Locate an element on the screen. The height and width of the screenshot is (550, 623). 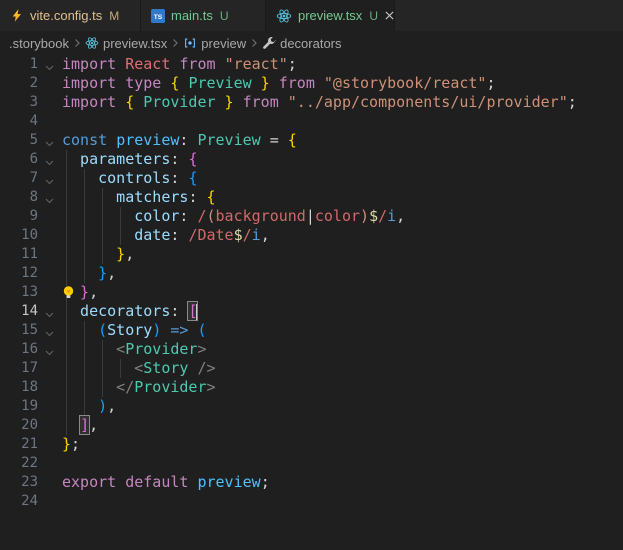
code-line-4: 4 is located at coordinates (311, 121).